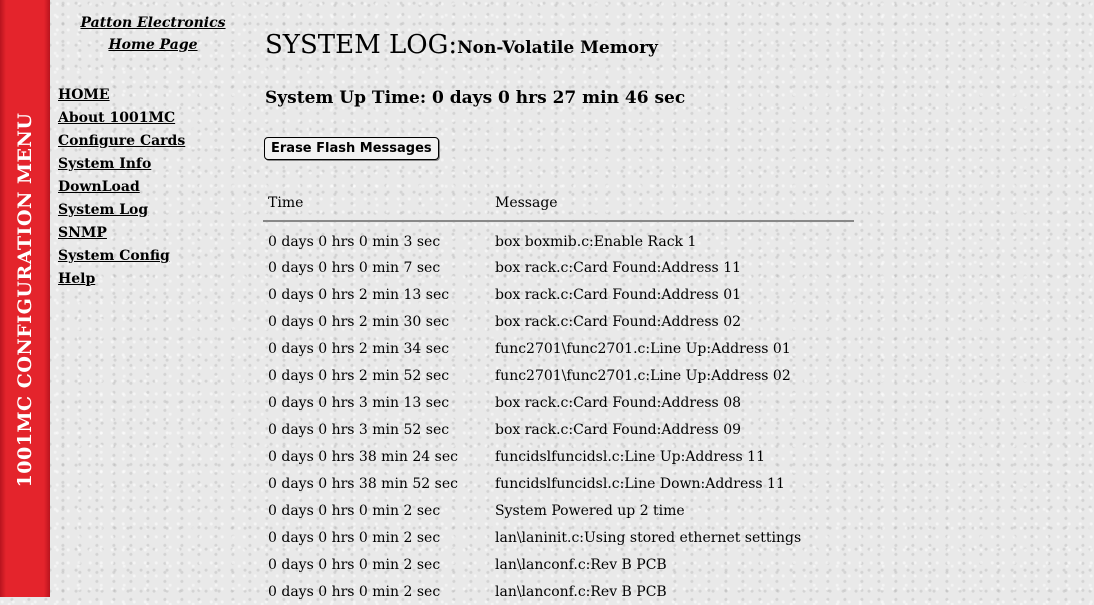 The height and width of the screenshot is (605, 1094). I want to click on row-message: box rack.c:Card Found:Address 09, so click(618, 429).